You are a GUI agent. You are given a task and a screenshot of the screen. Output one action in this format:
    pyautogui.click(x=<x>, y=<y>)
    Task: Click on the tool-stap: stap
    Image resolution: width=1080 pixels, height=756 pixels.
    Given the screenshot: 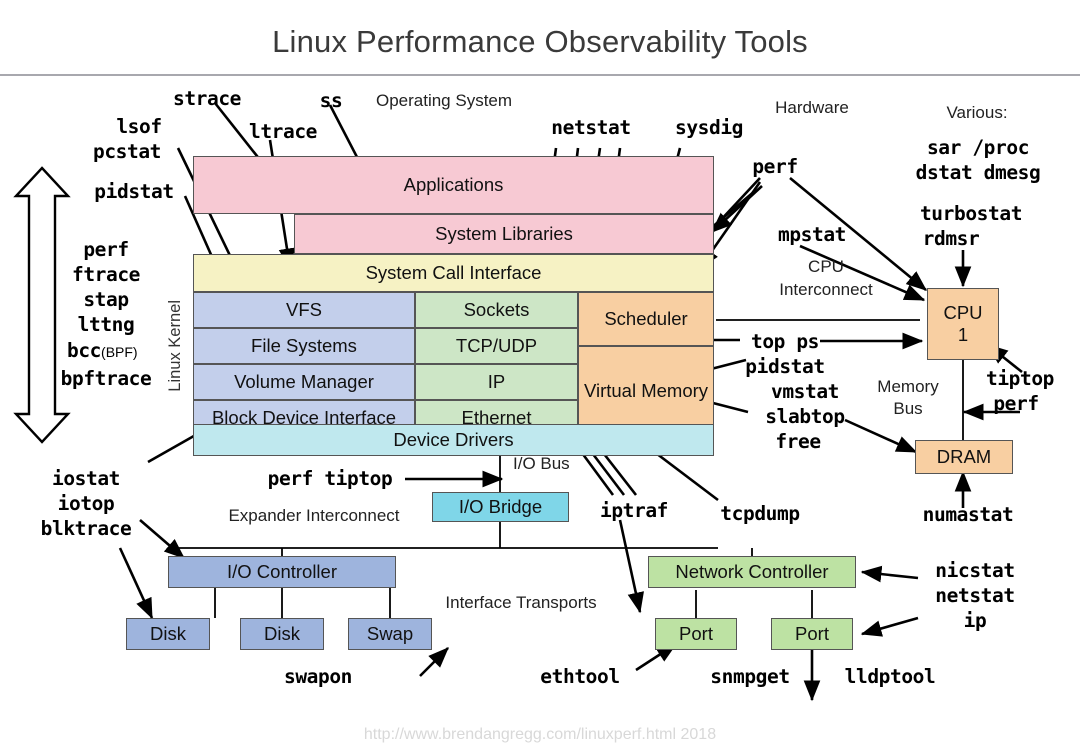 What is the action you would take?
    pyautogui.click(x=106, y=299)
    